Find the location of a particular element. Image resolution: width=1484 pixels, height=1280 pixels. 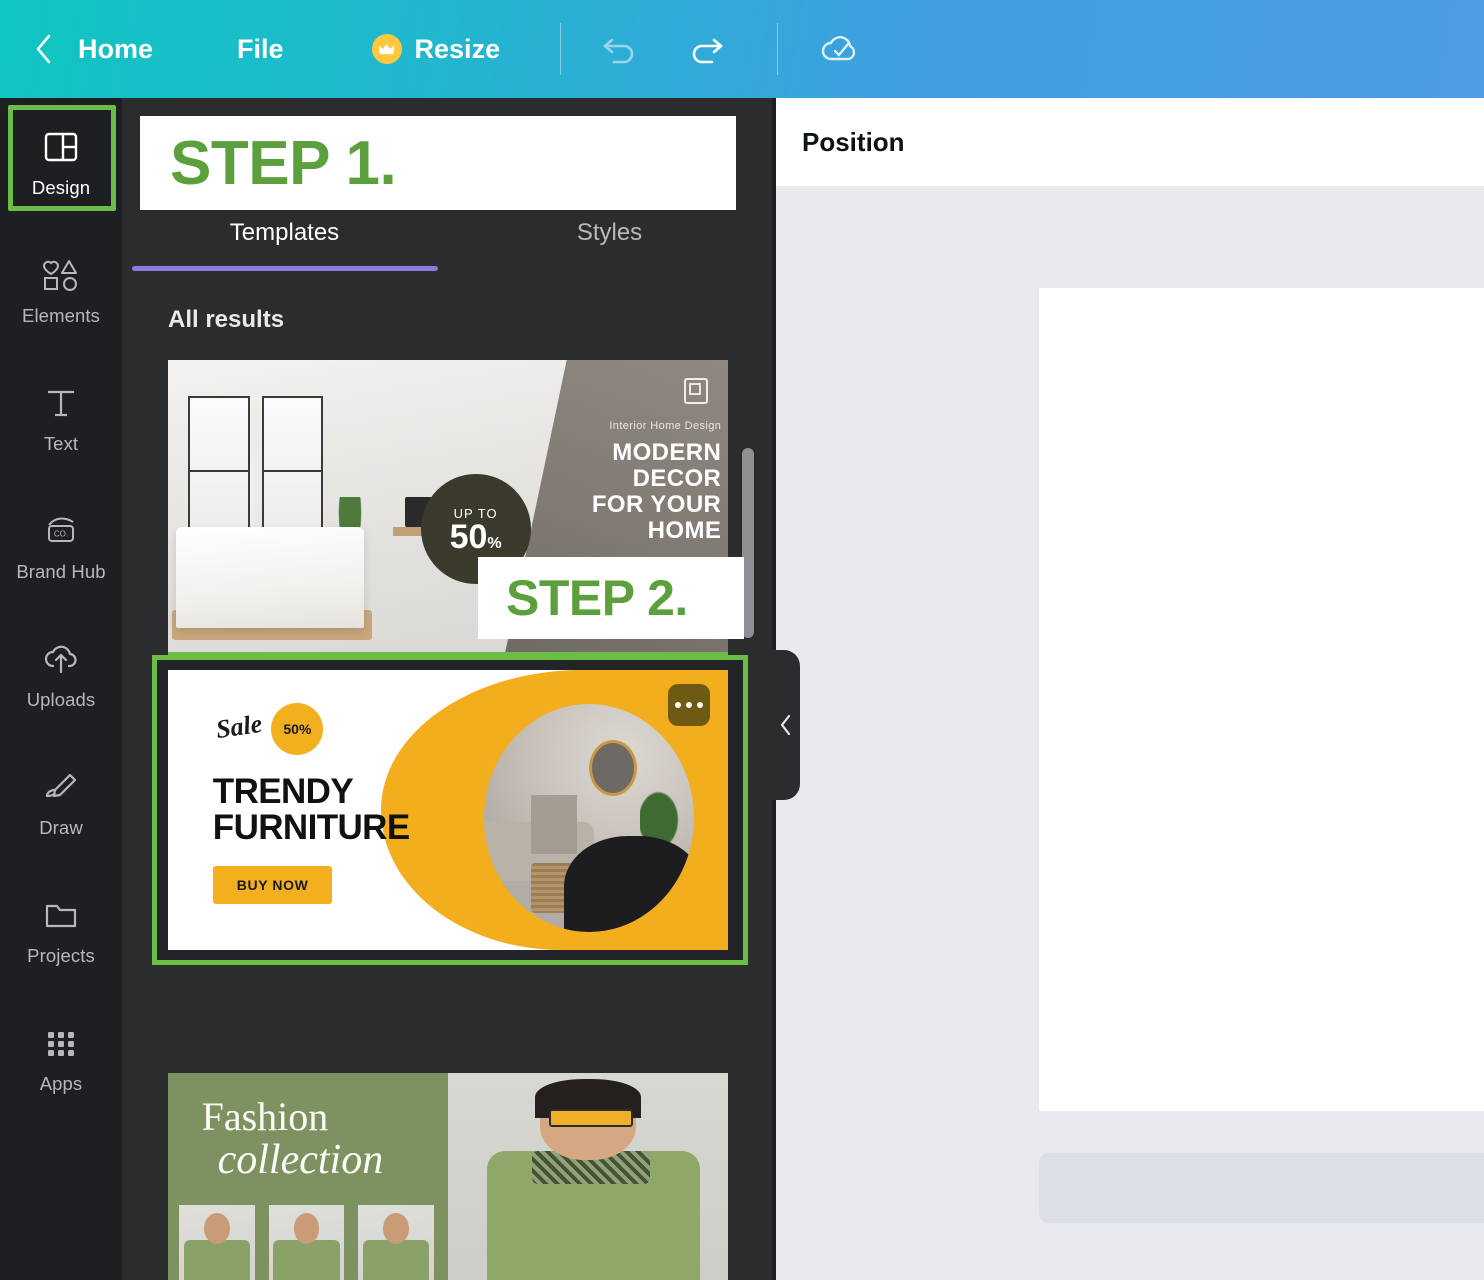

sidebar-item-label: Text is located at coordinates (61, 443).